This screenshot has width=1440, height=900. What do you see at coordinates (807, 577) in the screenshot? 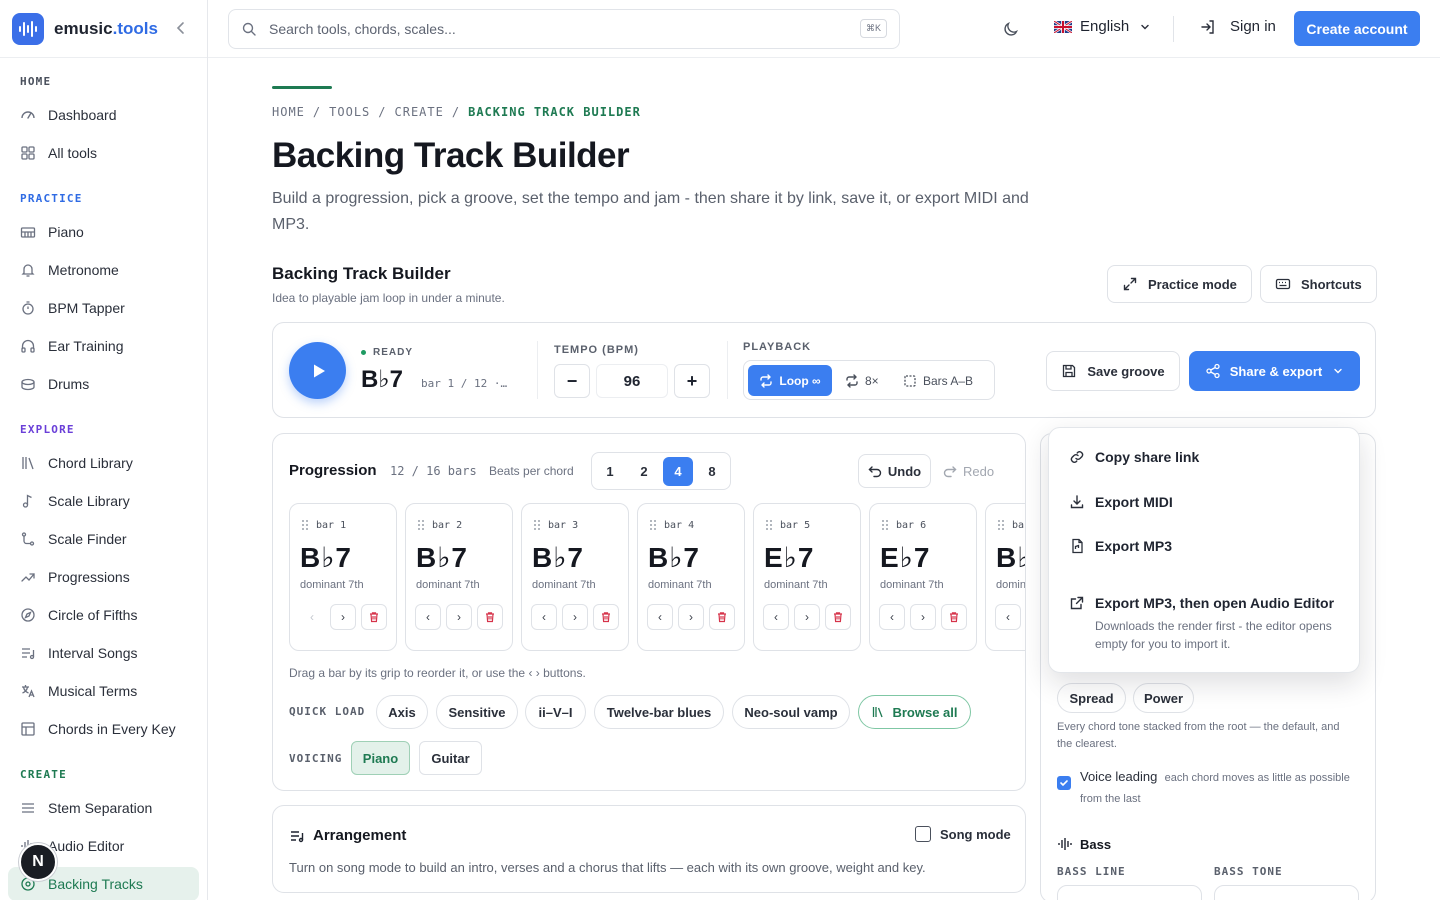
I see `bar-card: bar 5 E♭7 dominant 7th ‹ ›` at bounding box center [807, 577].